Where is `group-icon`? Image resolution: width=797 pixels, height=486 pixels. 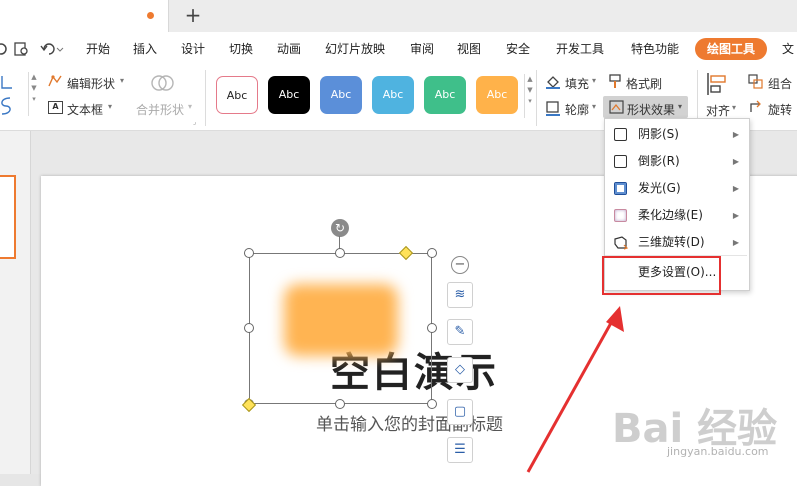
group-icon is located at coordinates (756, 83).